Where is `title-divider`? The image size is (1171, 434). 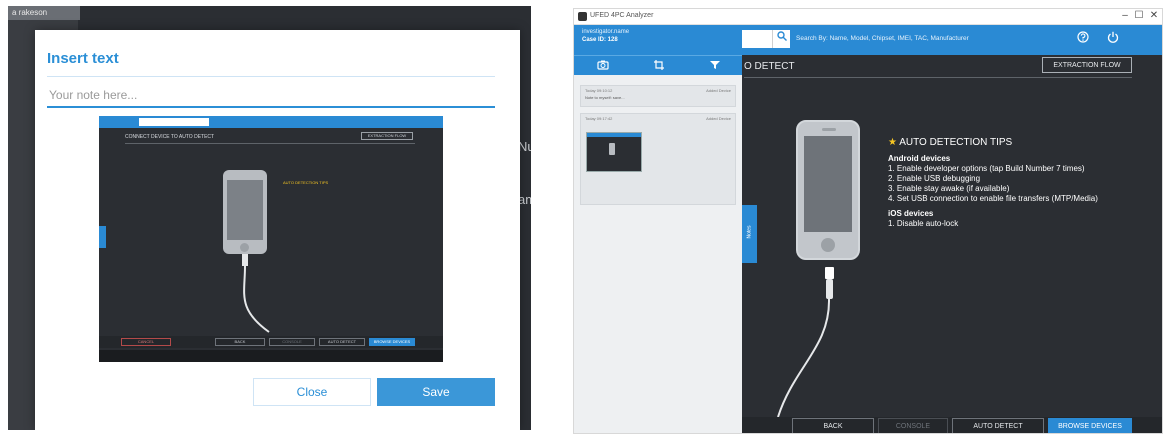
title-divider is located at coordinates (938, 77).